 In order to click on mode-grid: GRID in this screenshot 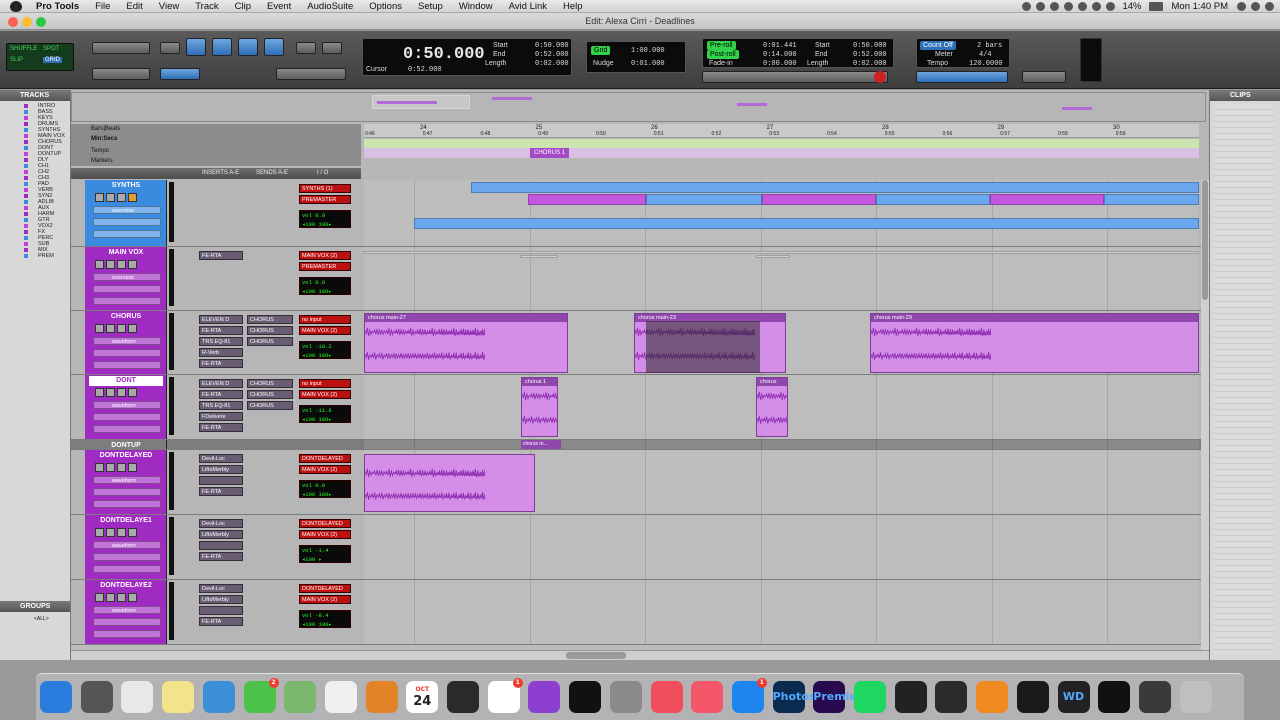, I will do `click(52, 60)`.